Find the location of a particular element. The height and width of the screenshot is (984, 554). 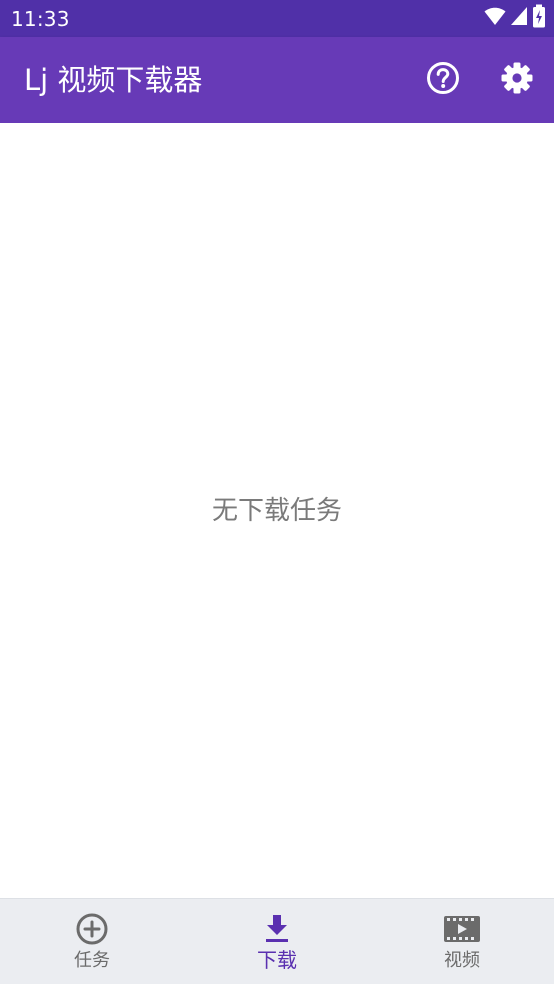

empty-state-message: 无下载任务 is located at coordinates (276, 511).